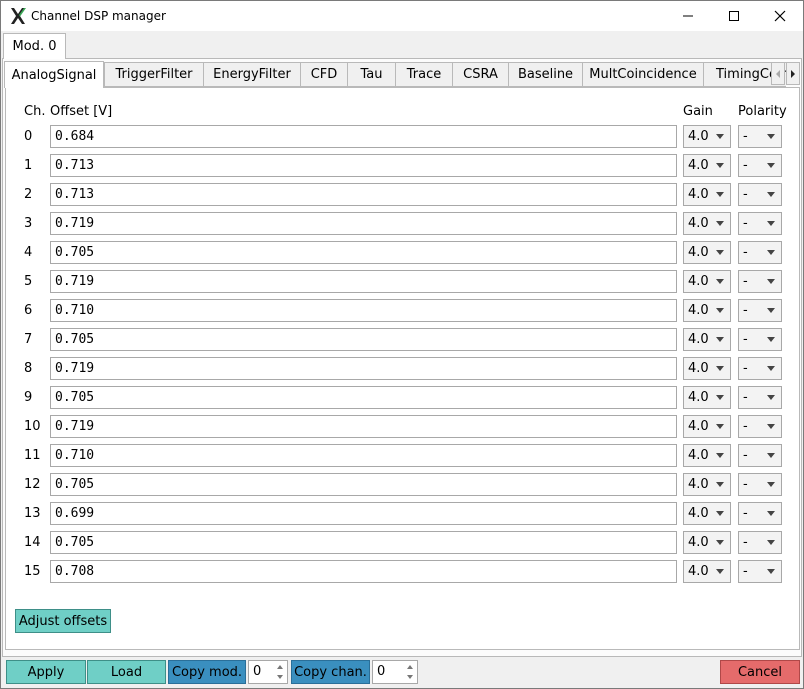 This screenshot has width=804, height=689. What do you see at coordinates (28, 310) in the screenshot?
I see `channel-label: 6` at bounding box center [28, 310].